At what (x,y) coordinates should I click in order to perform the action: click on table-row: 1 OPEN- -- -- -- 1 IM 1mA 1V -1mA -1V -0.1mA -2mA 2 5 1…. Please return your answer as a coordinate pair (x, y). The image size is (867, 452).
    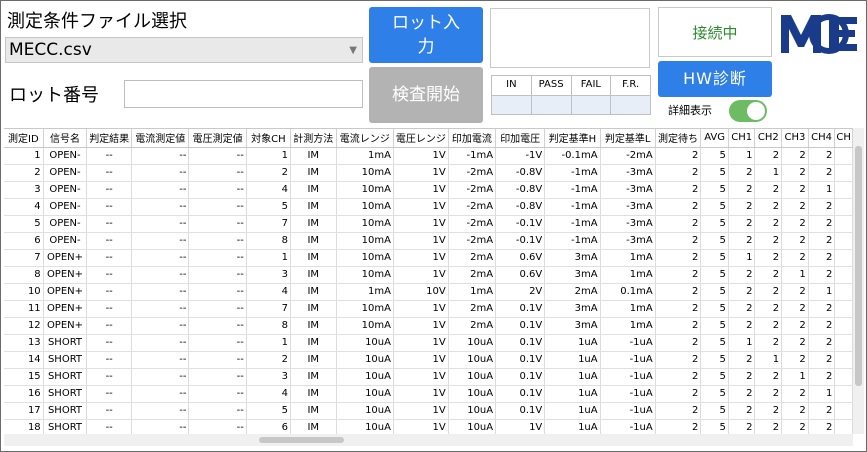
    Looking at the image, I should click on (428, 156).